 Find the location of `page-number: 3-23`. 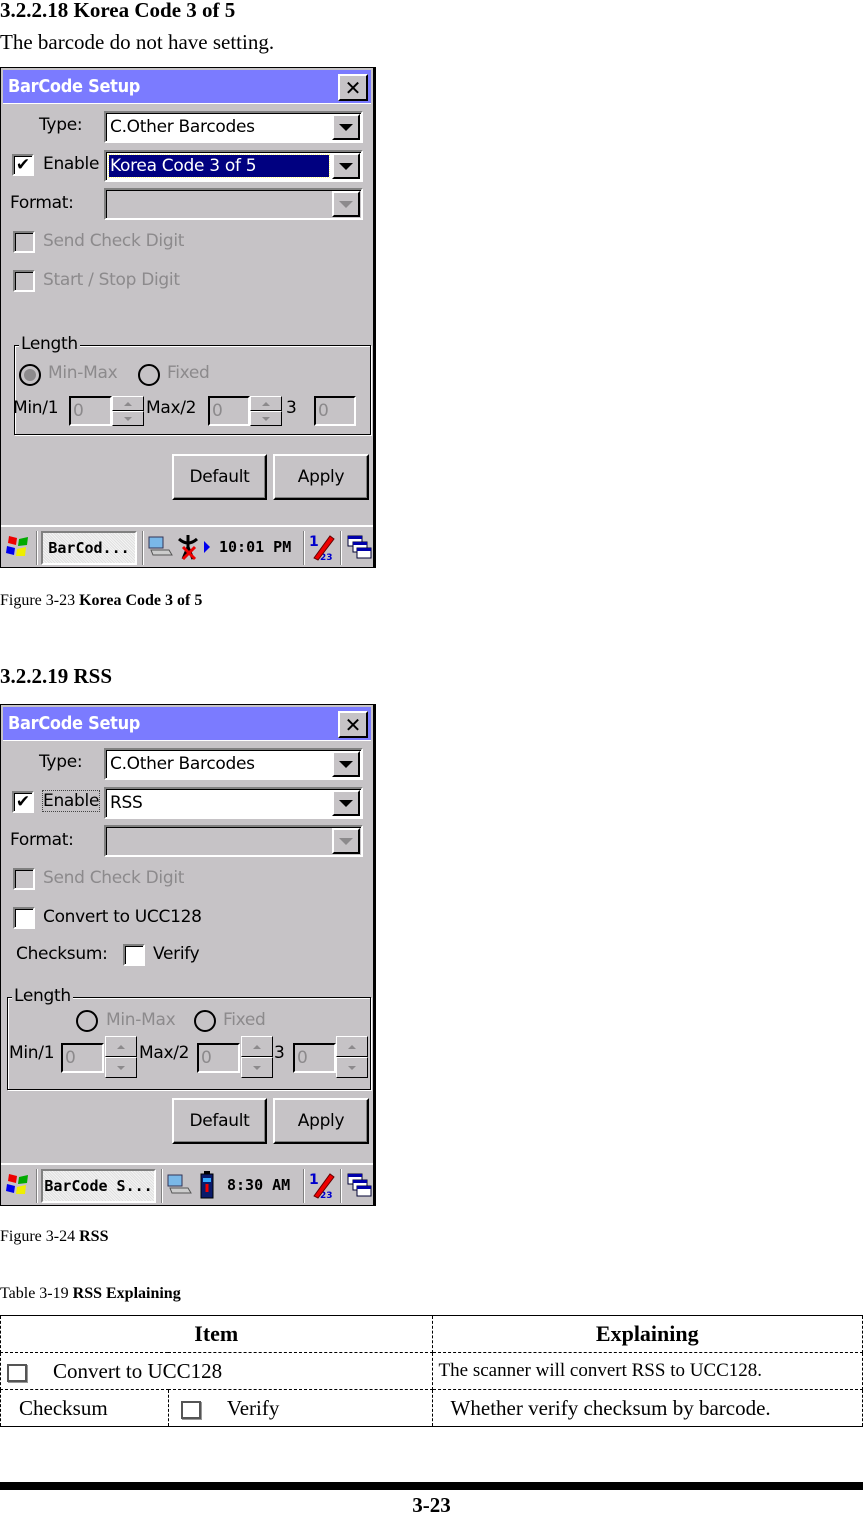

page-number: 3-23 is located at coordinates (431, 1505).